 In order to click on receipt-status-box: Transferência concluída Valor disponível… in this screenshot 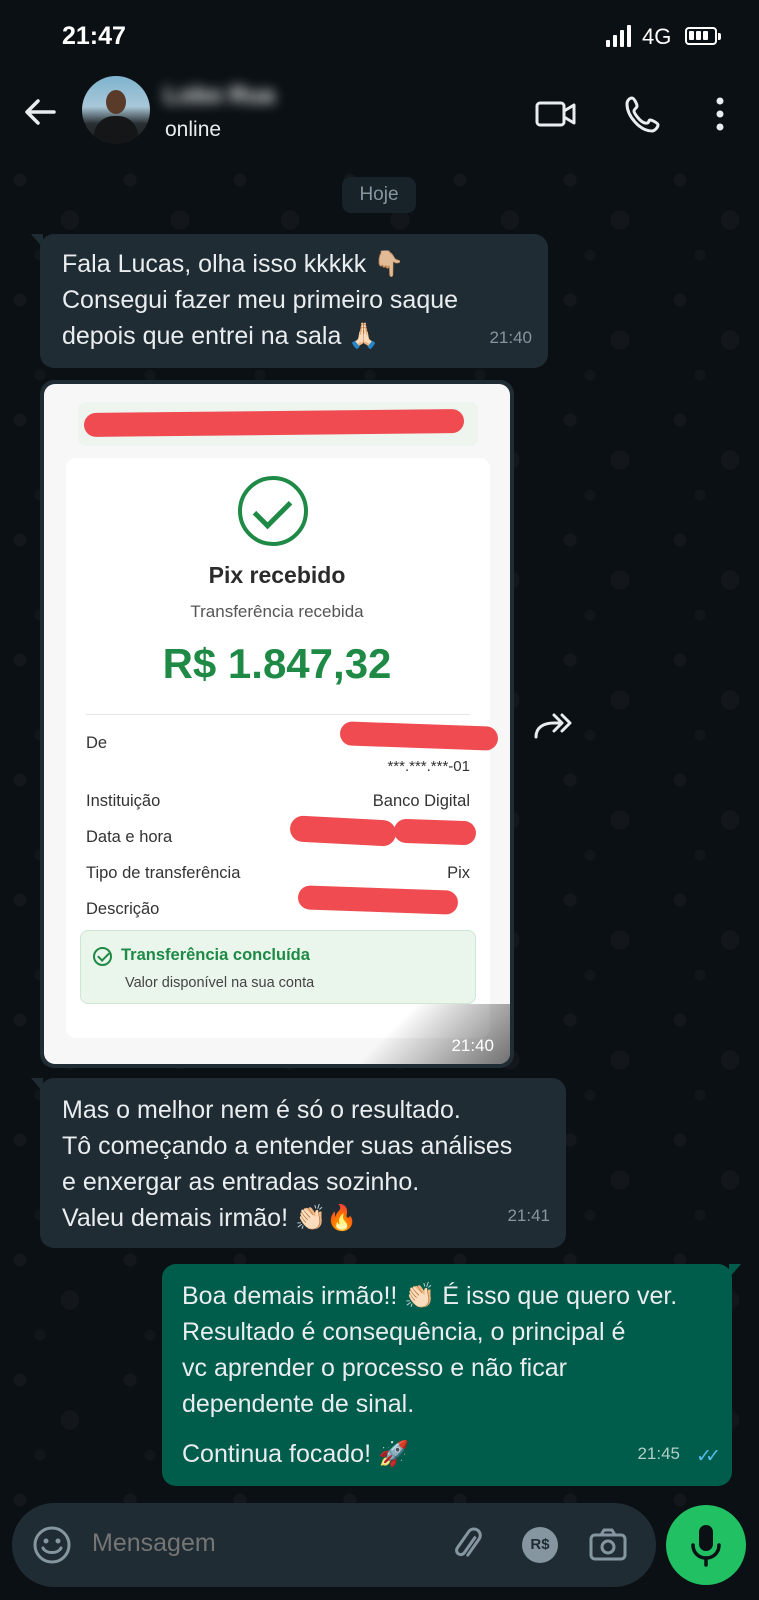, I will do `click(278, 967)`.